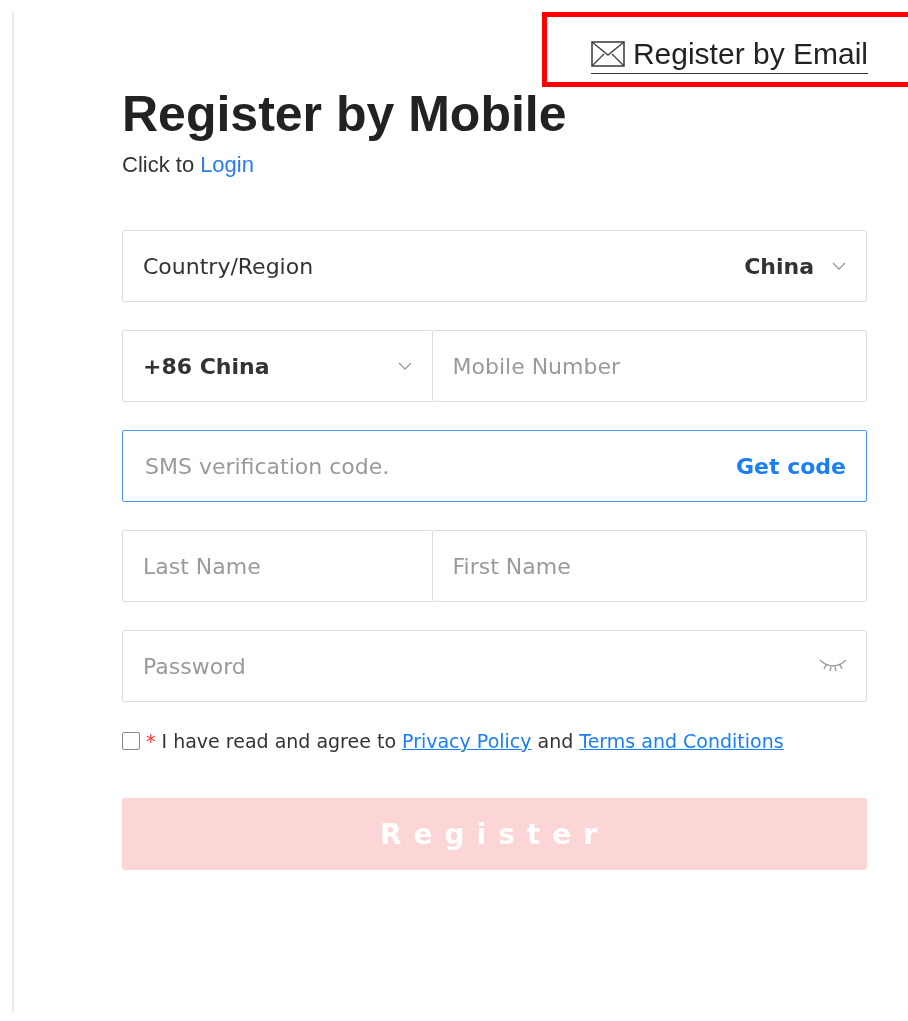 The height and width of the screenshot is (1021, 908). I want to click on sms-code-field: SMS verification code. Get code, so click(494, 466).